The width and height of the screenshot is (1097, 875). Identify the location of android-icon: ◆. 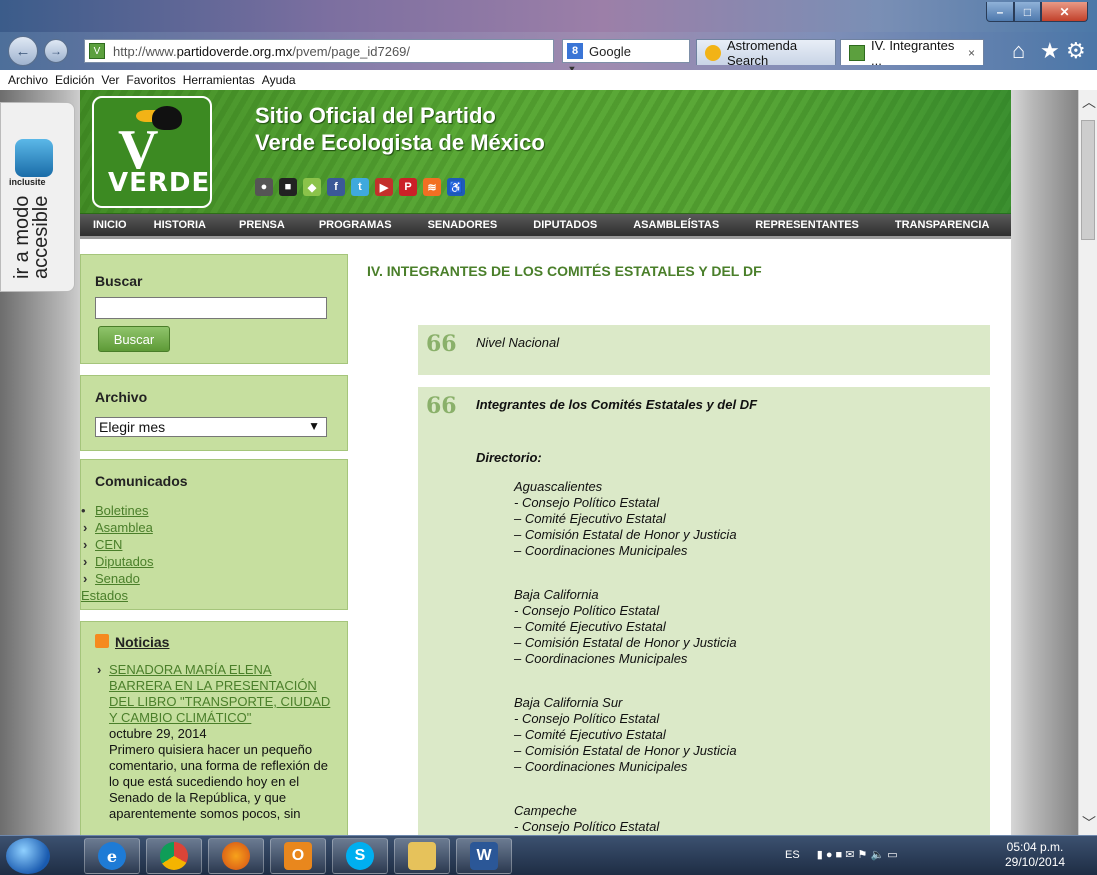
(312, 187).